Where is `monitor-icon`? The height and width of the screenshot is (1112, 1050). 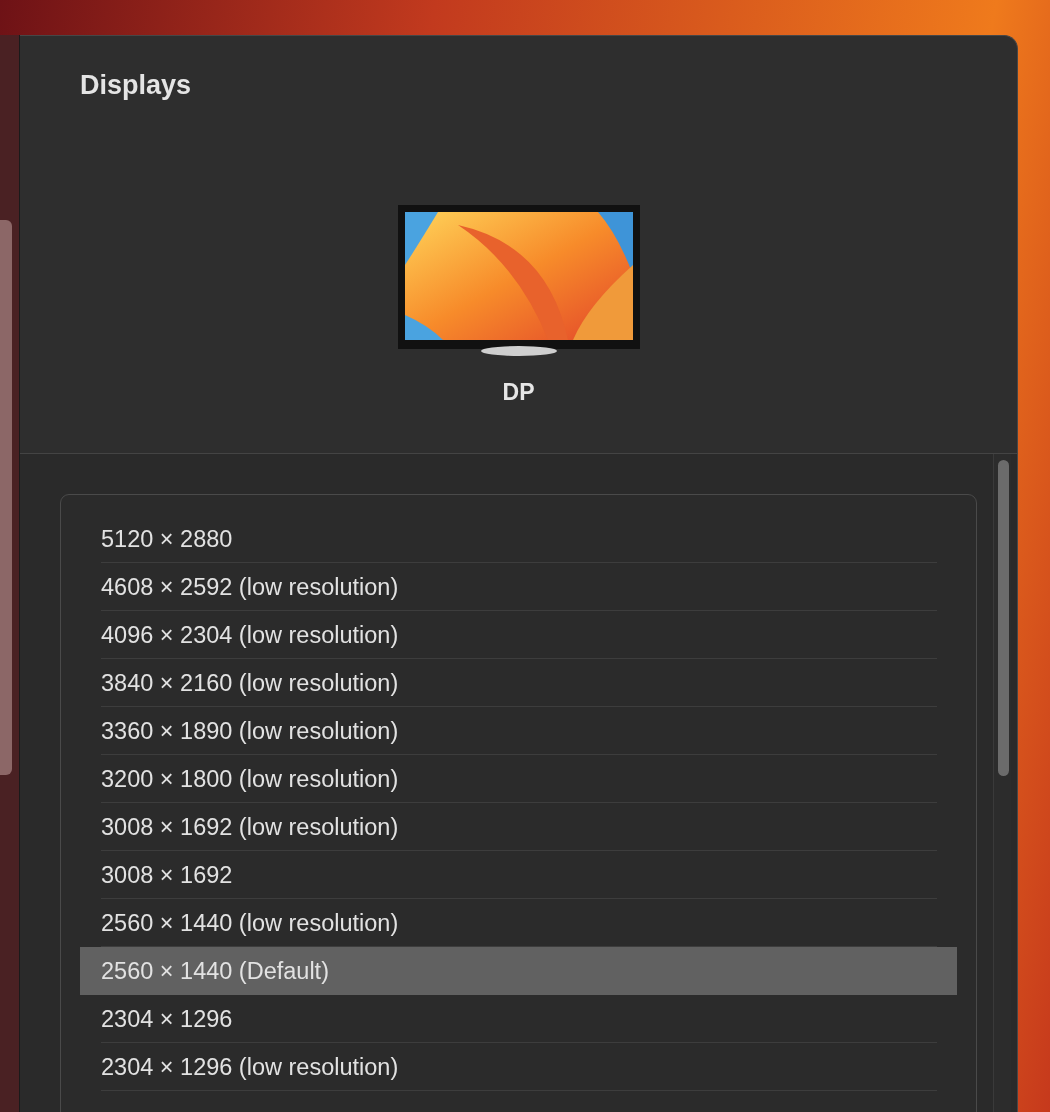 monitor-icon is located at coordinates (518, 281).